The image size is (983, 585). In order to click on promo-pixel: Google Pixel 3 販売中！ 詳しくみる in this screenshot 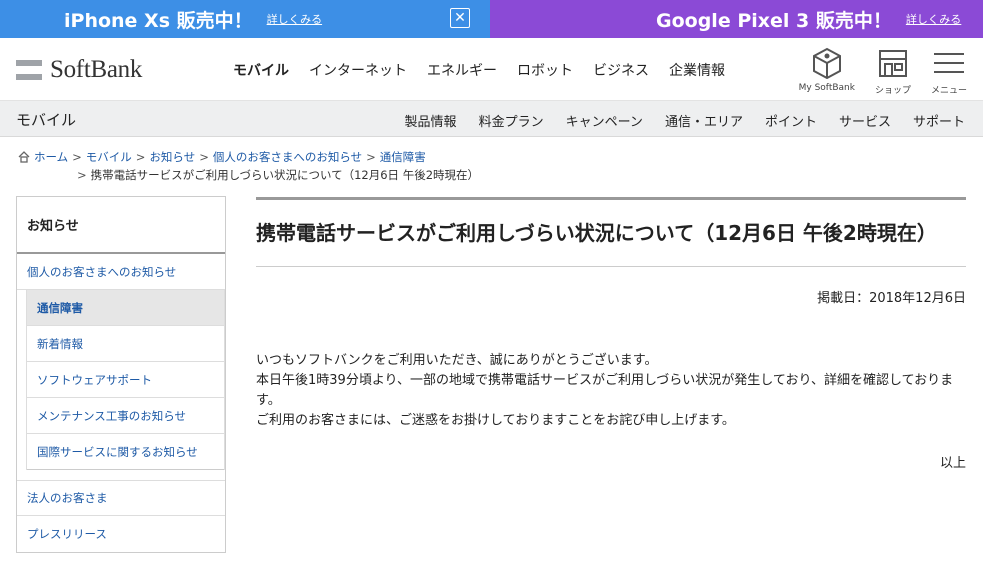, I will do `click(736, 19)`.